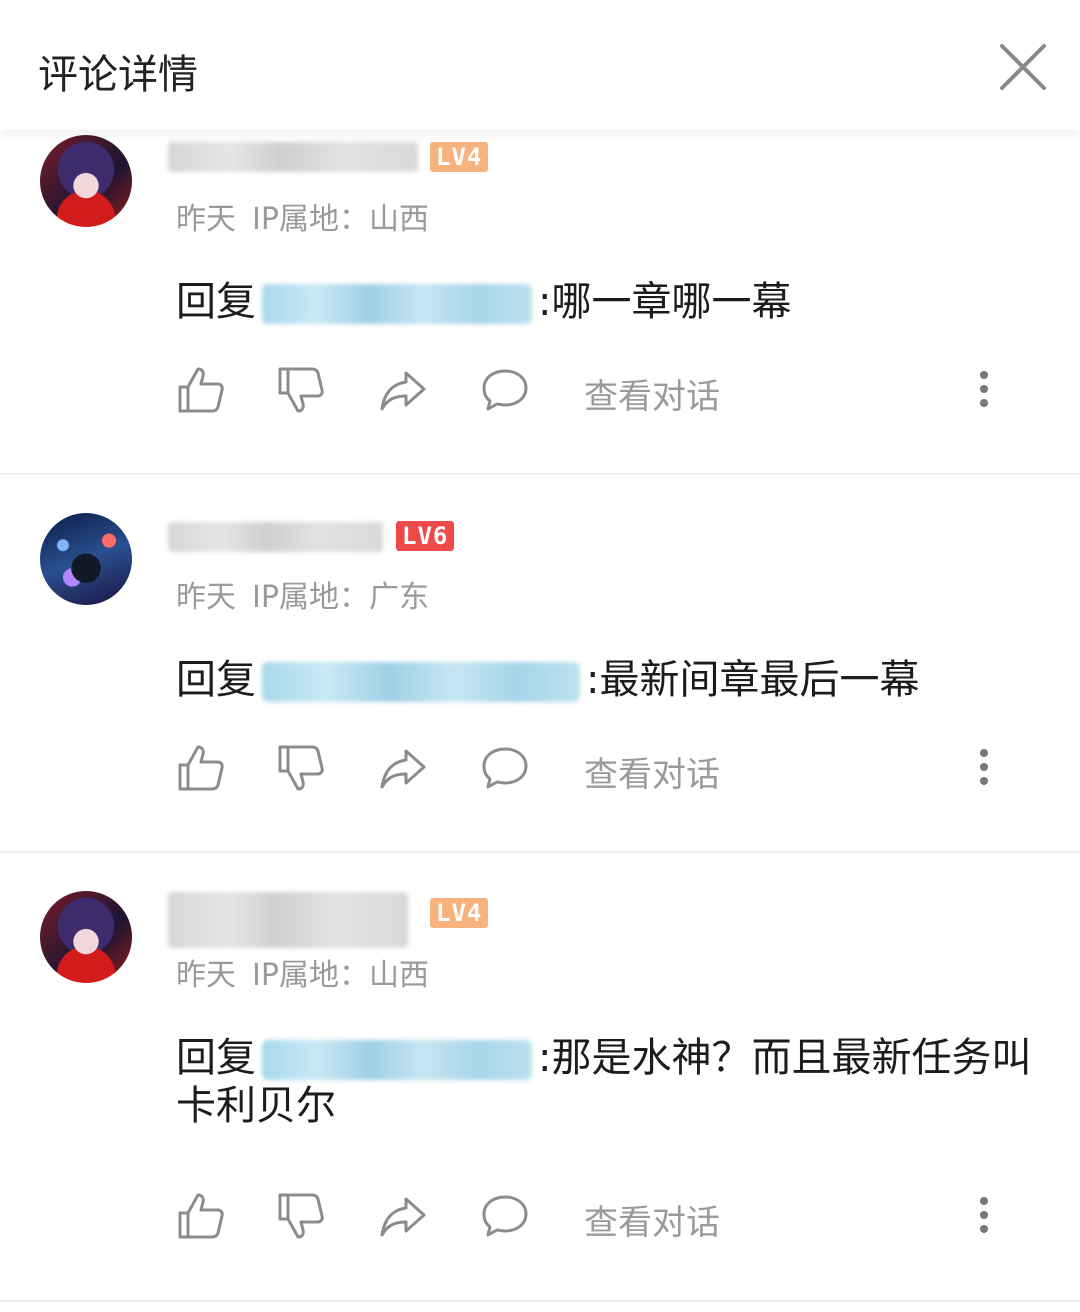 This screenshot has width=1080, height=1312. Describe the element at coordinates (118, 75) in the screenshot. I see `page-title: 评论详情` at that location.